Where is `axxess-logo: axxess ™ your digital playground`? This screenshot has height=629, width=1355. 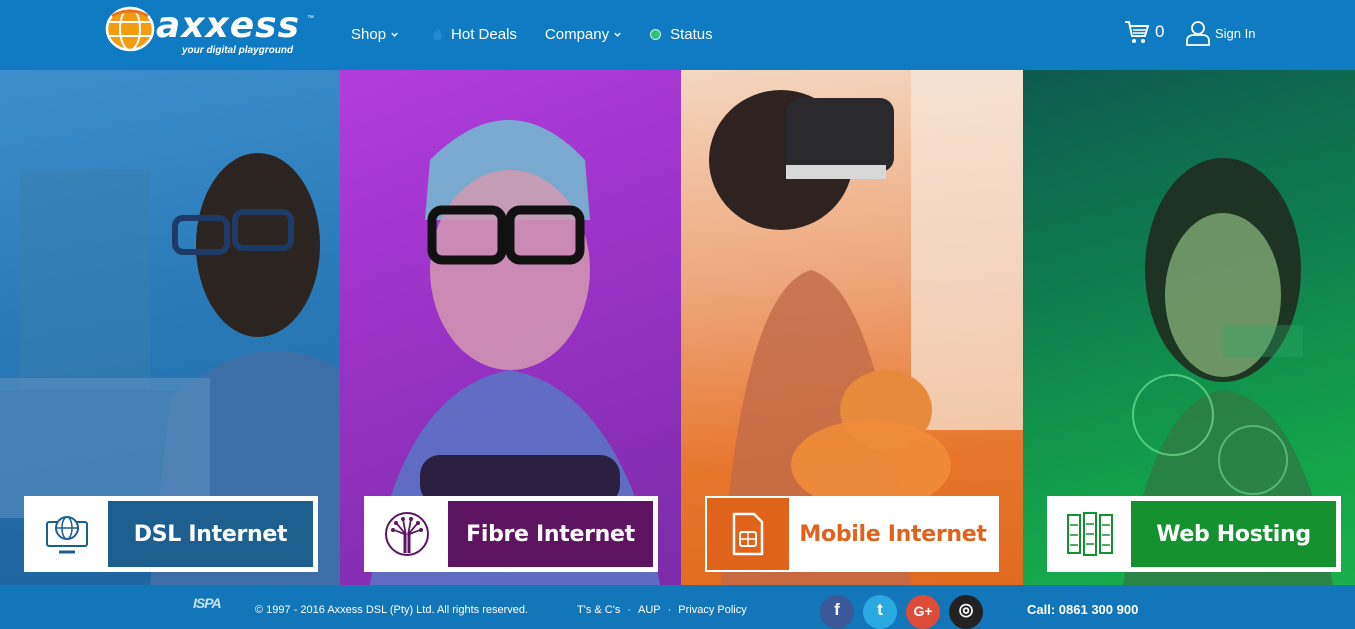 axxess-logo: axxess ™ your digital playground is located at coordinates (209, 31).